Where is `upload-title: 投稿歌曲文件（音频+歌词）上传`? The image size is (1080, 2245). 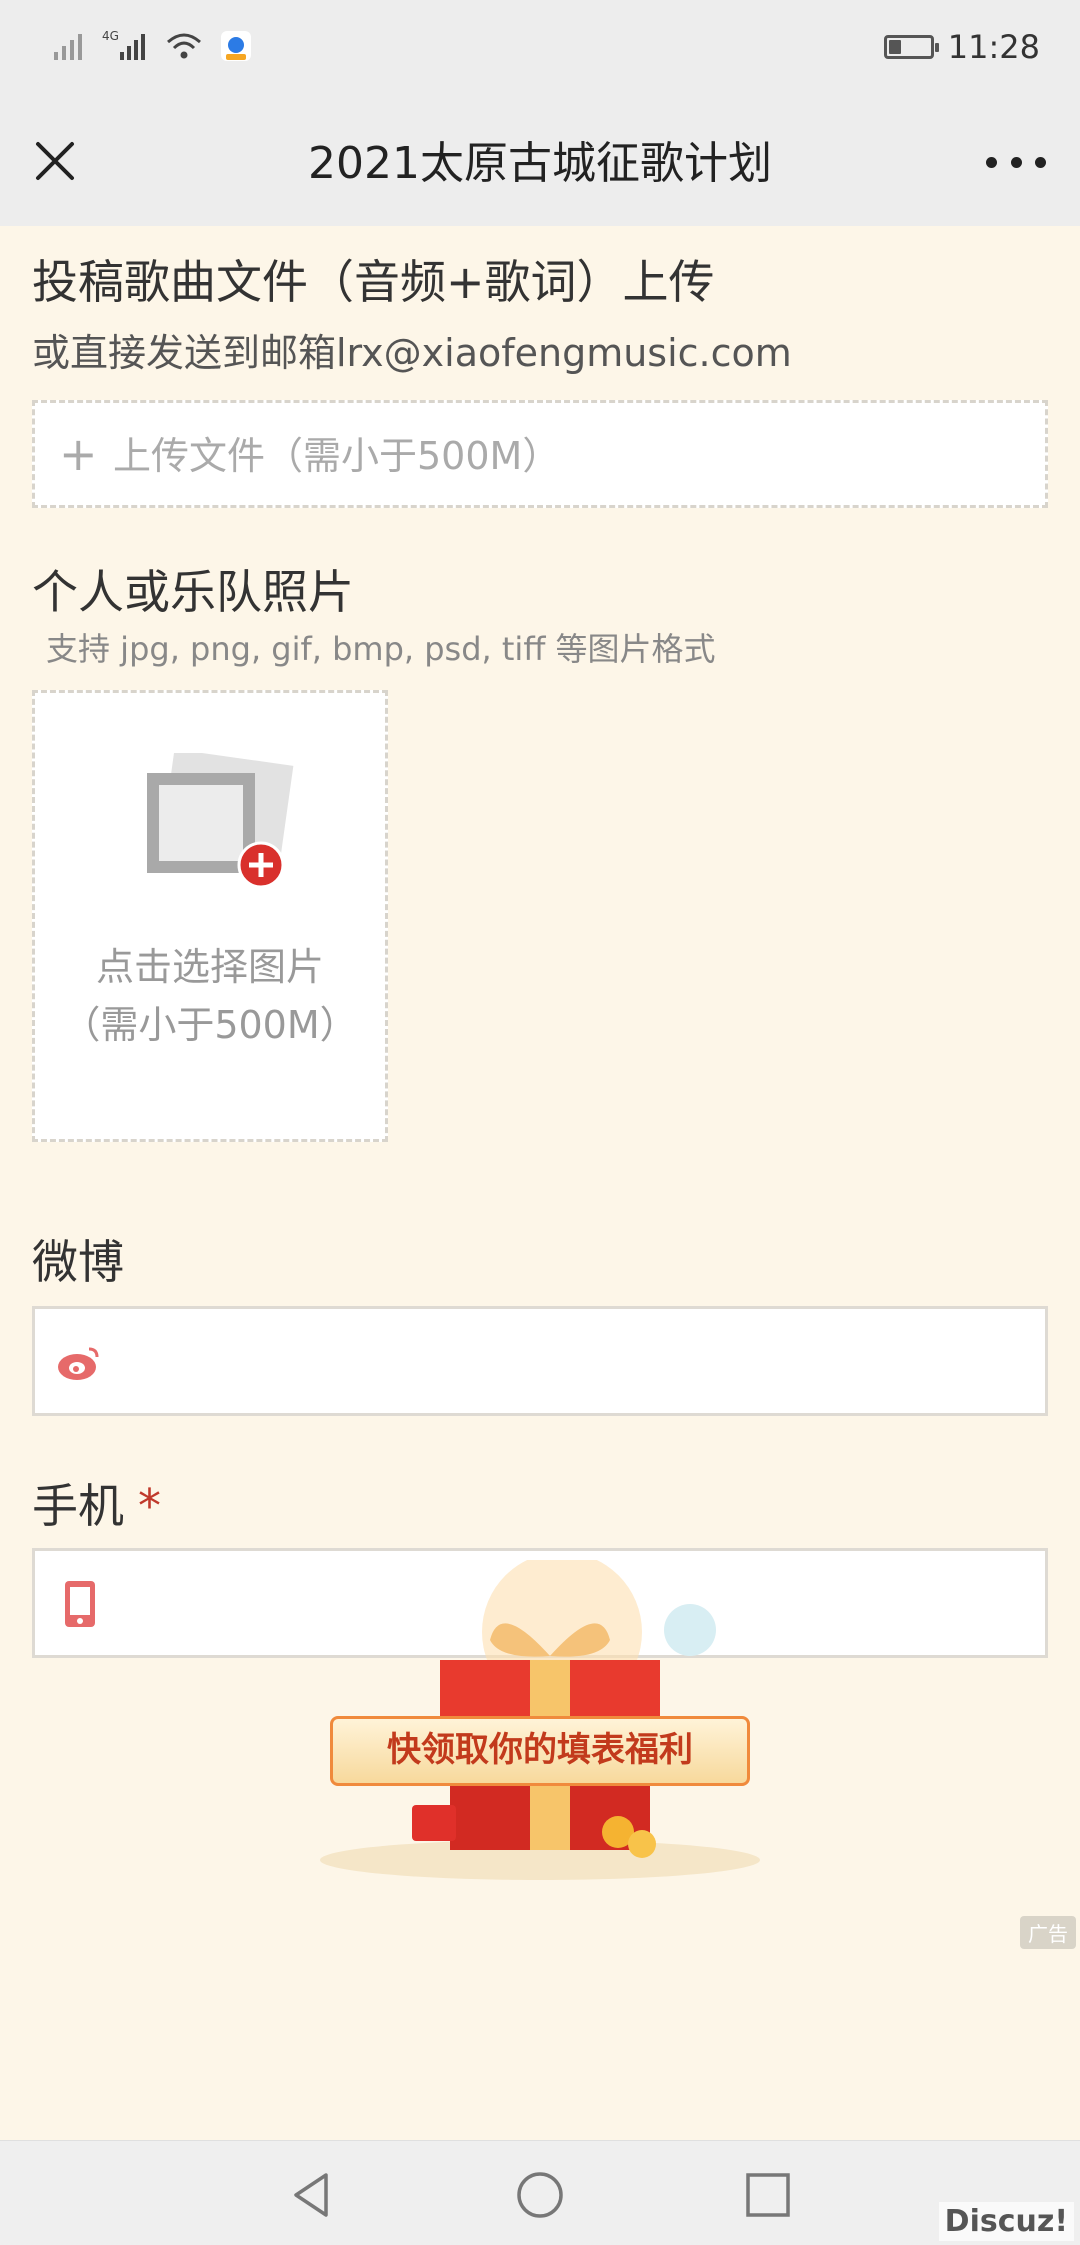
upload-title: 投稿歌曲文件（音频+歌词）上传 is located at coordinates (373, 282).